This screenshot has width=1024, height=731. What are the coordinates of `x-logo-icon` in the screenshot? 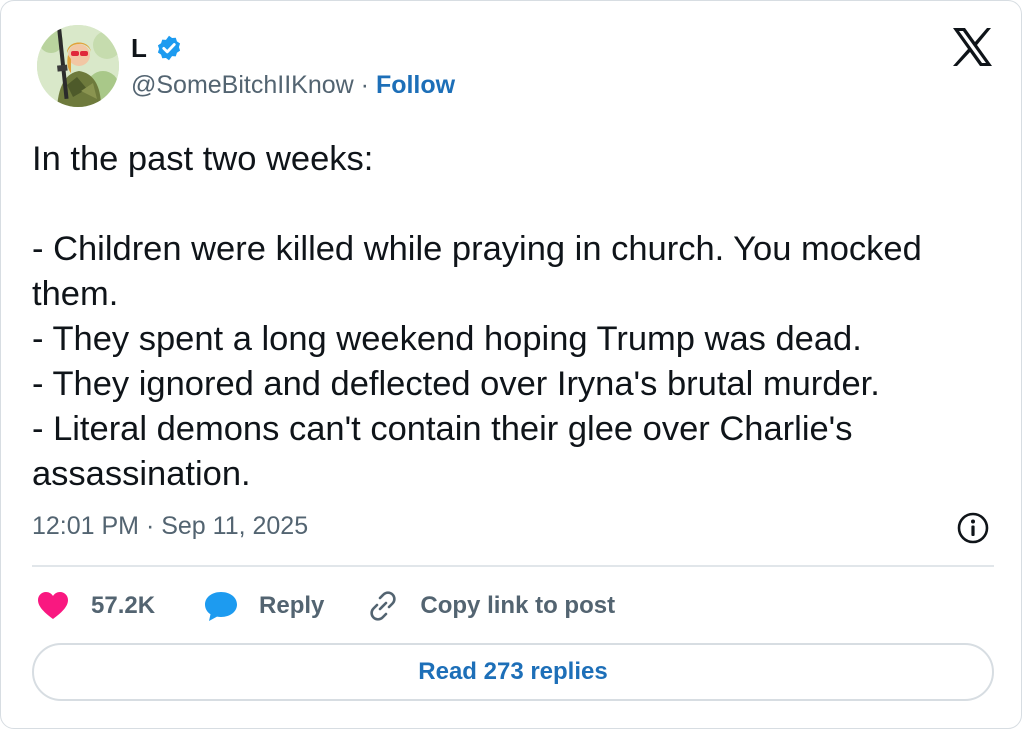 It's located at (972, 47).